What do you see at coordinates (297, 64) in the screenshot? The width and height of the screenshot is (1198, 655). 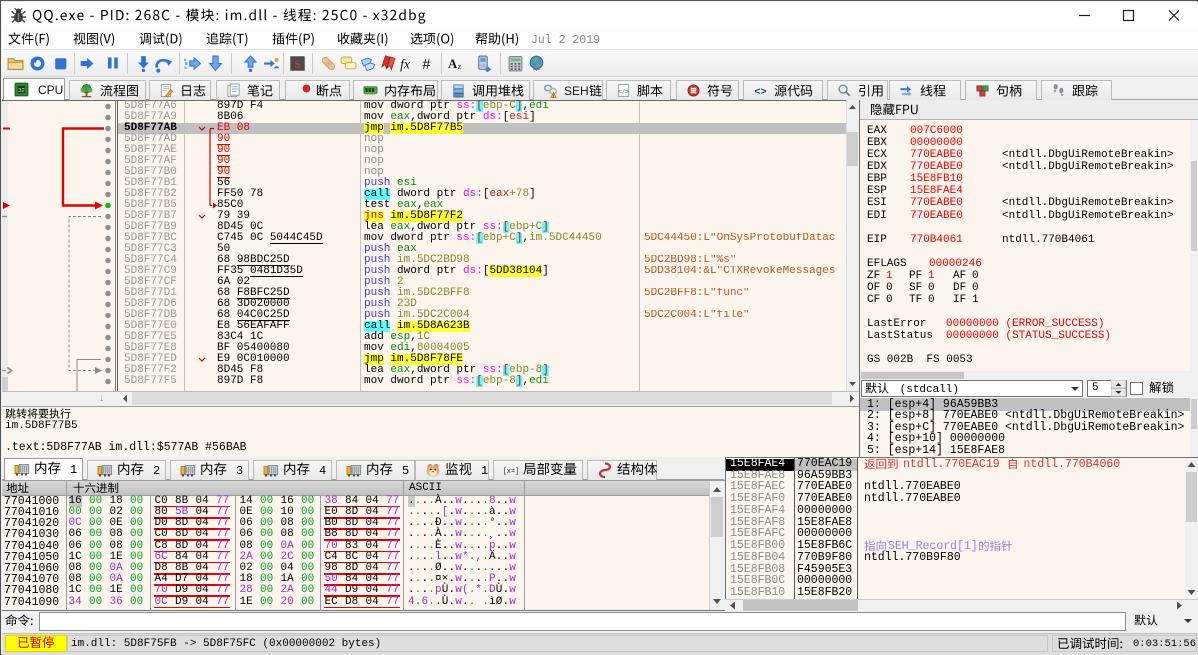 I see `svg-text: S` at bounding box center [297, 64].